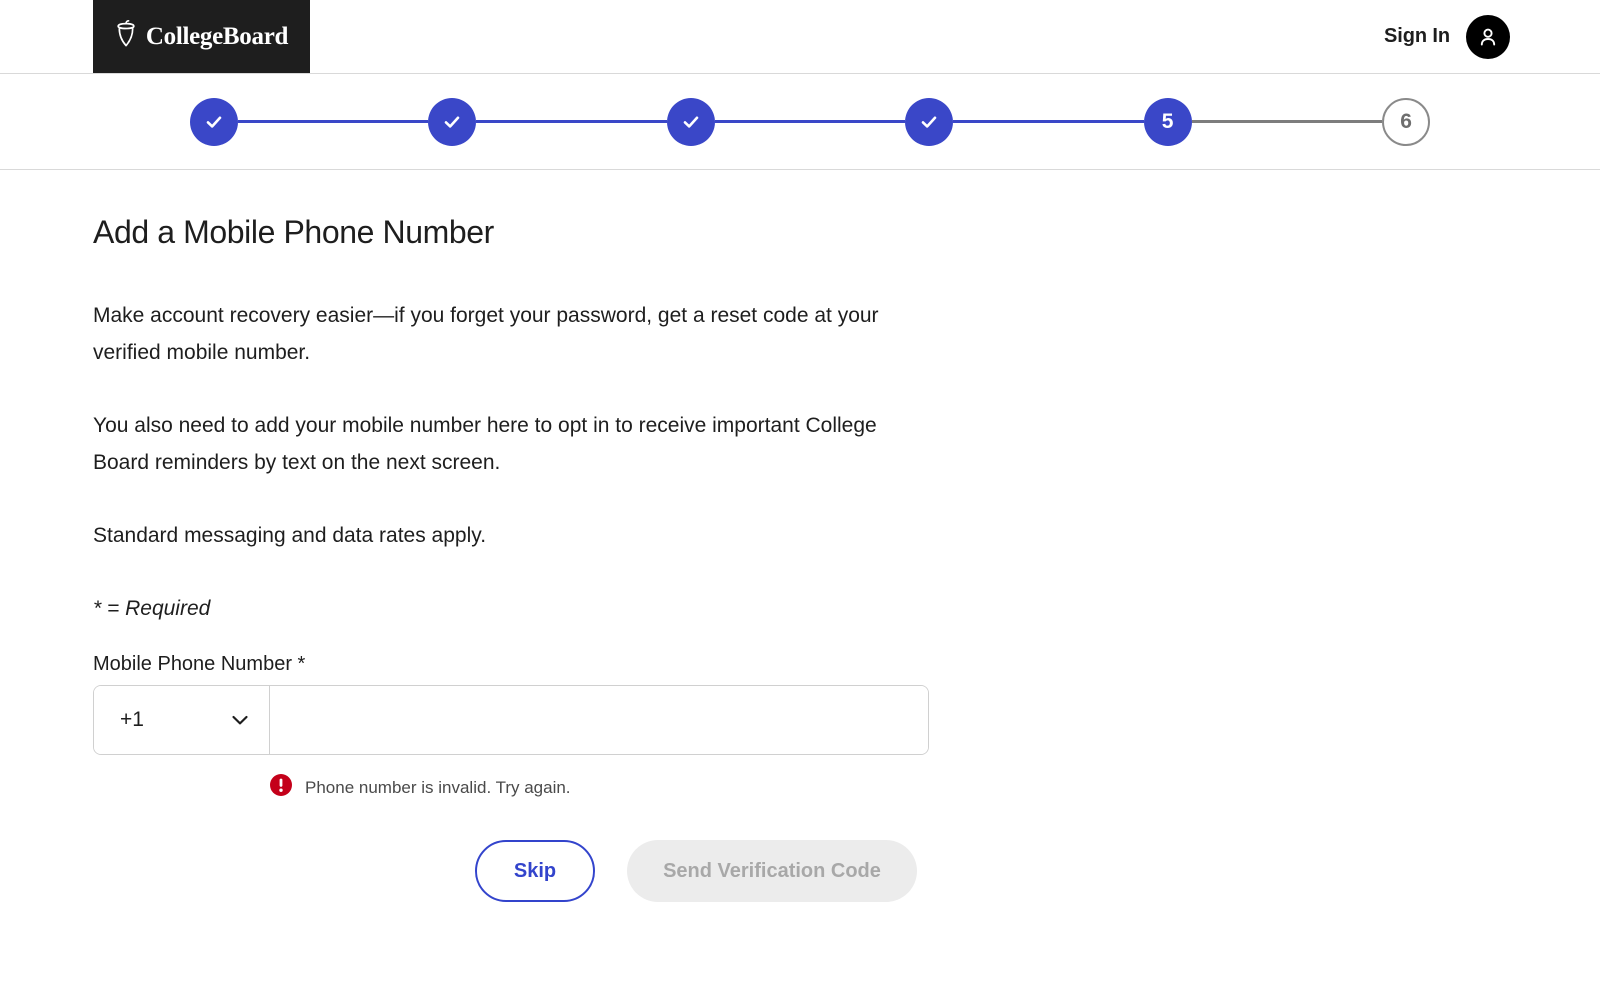 This screenshot has width=1600, height=989. What do you see at coordinates (182, 720) in the screenshot?
I see `country-code-select: +1` at bounding box center [182, 720].